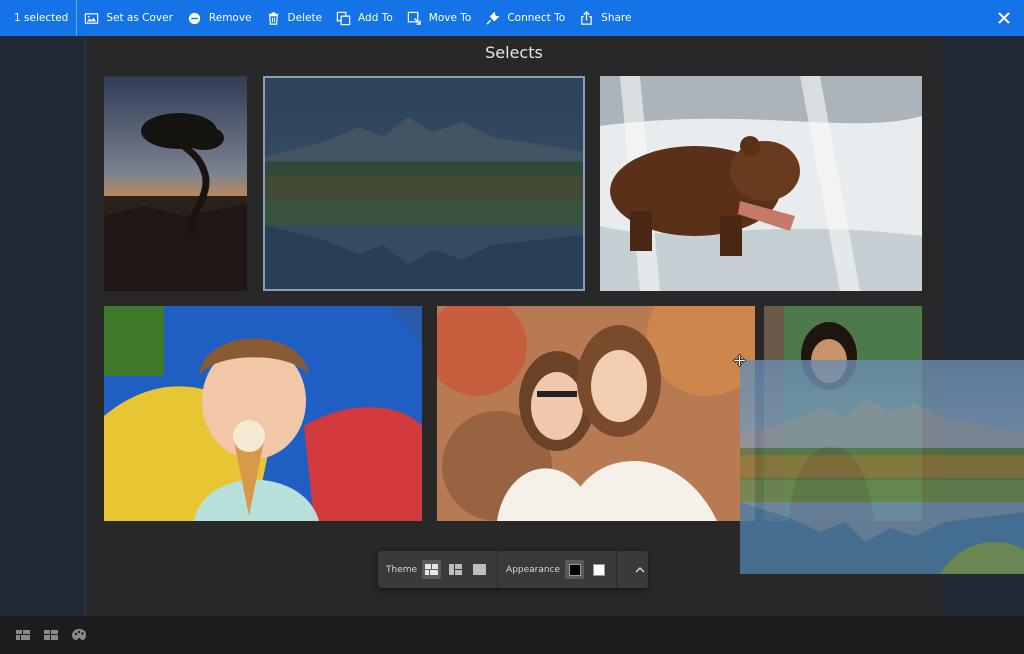 The image size is (1024, 654). I want to click on remove-button: Remove, so click(219, 18).